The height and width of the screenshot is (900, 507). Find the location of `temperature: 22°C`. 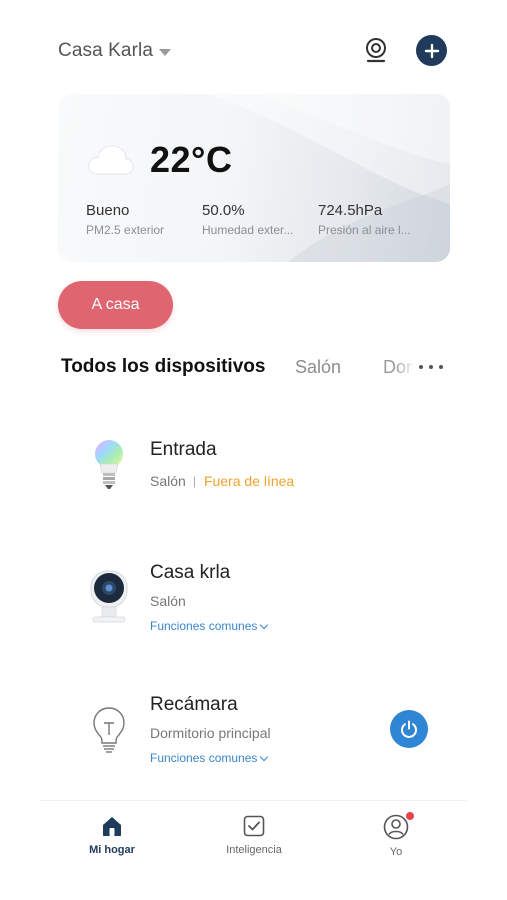

temperature: 22°C is located at coordinates (191, 159).